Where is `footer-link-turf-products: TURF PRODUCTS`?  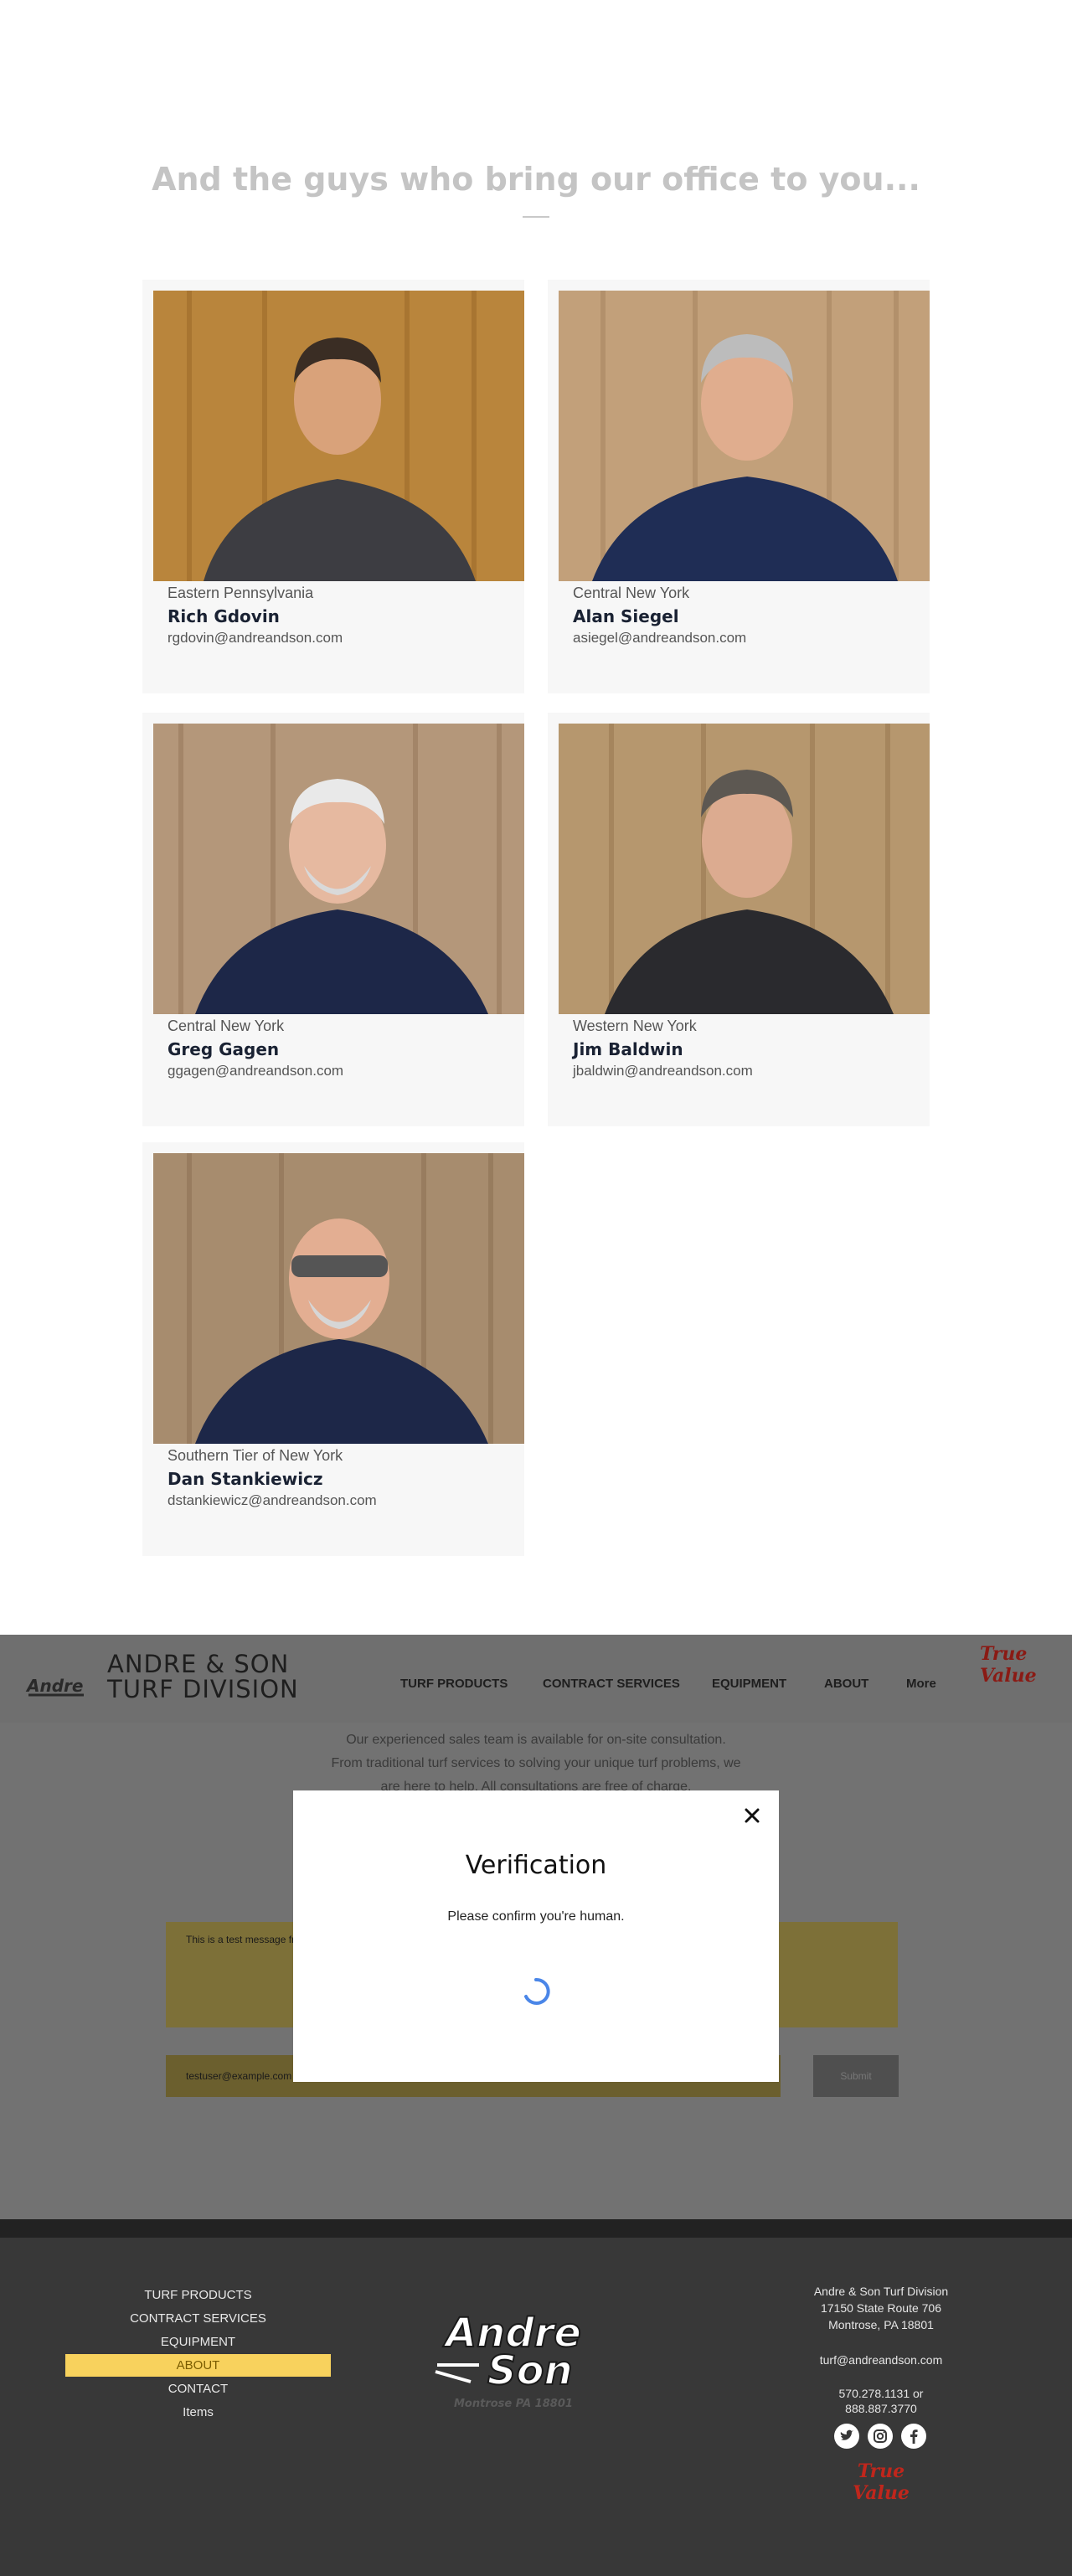 footer-link-turf-products: TURF PRODUCTS is located at coordinates (198, 2295).